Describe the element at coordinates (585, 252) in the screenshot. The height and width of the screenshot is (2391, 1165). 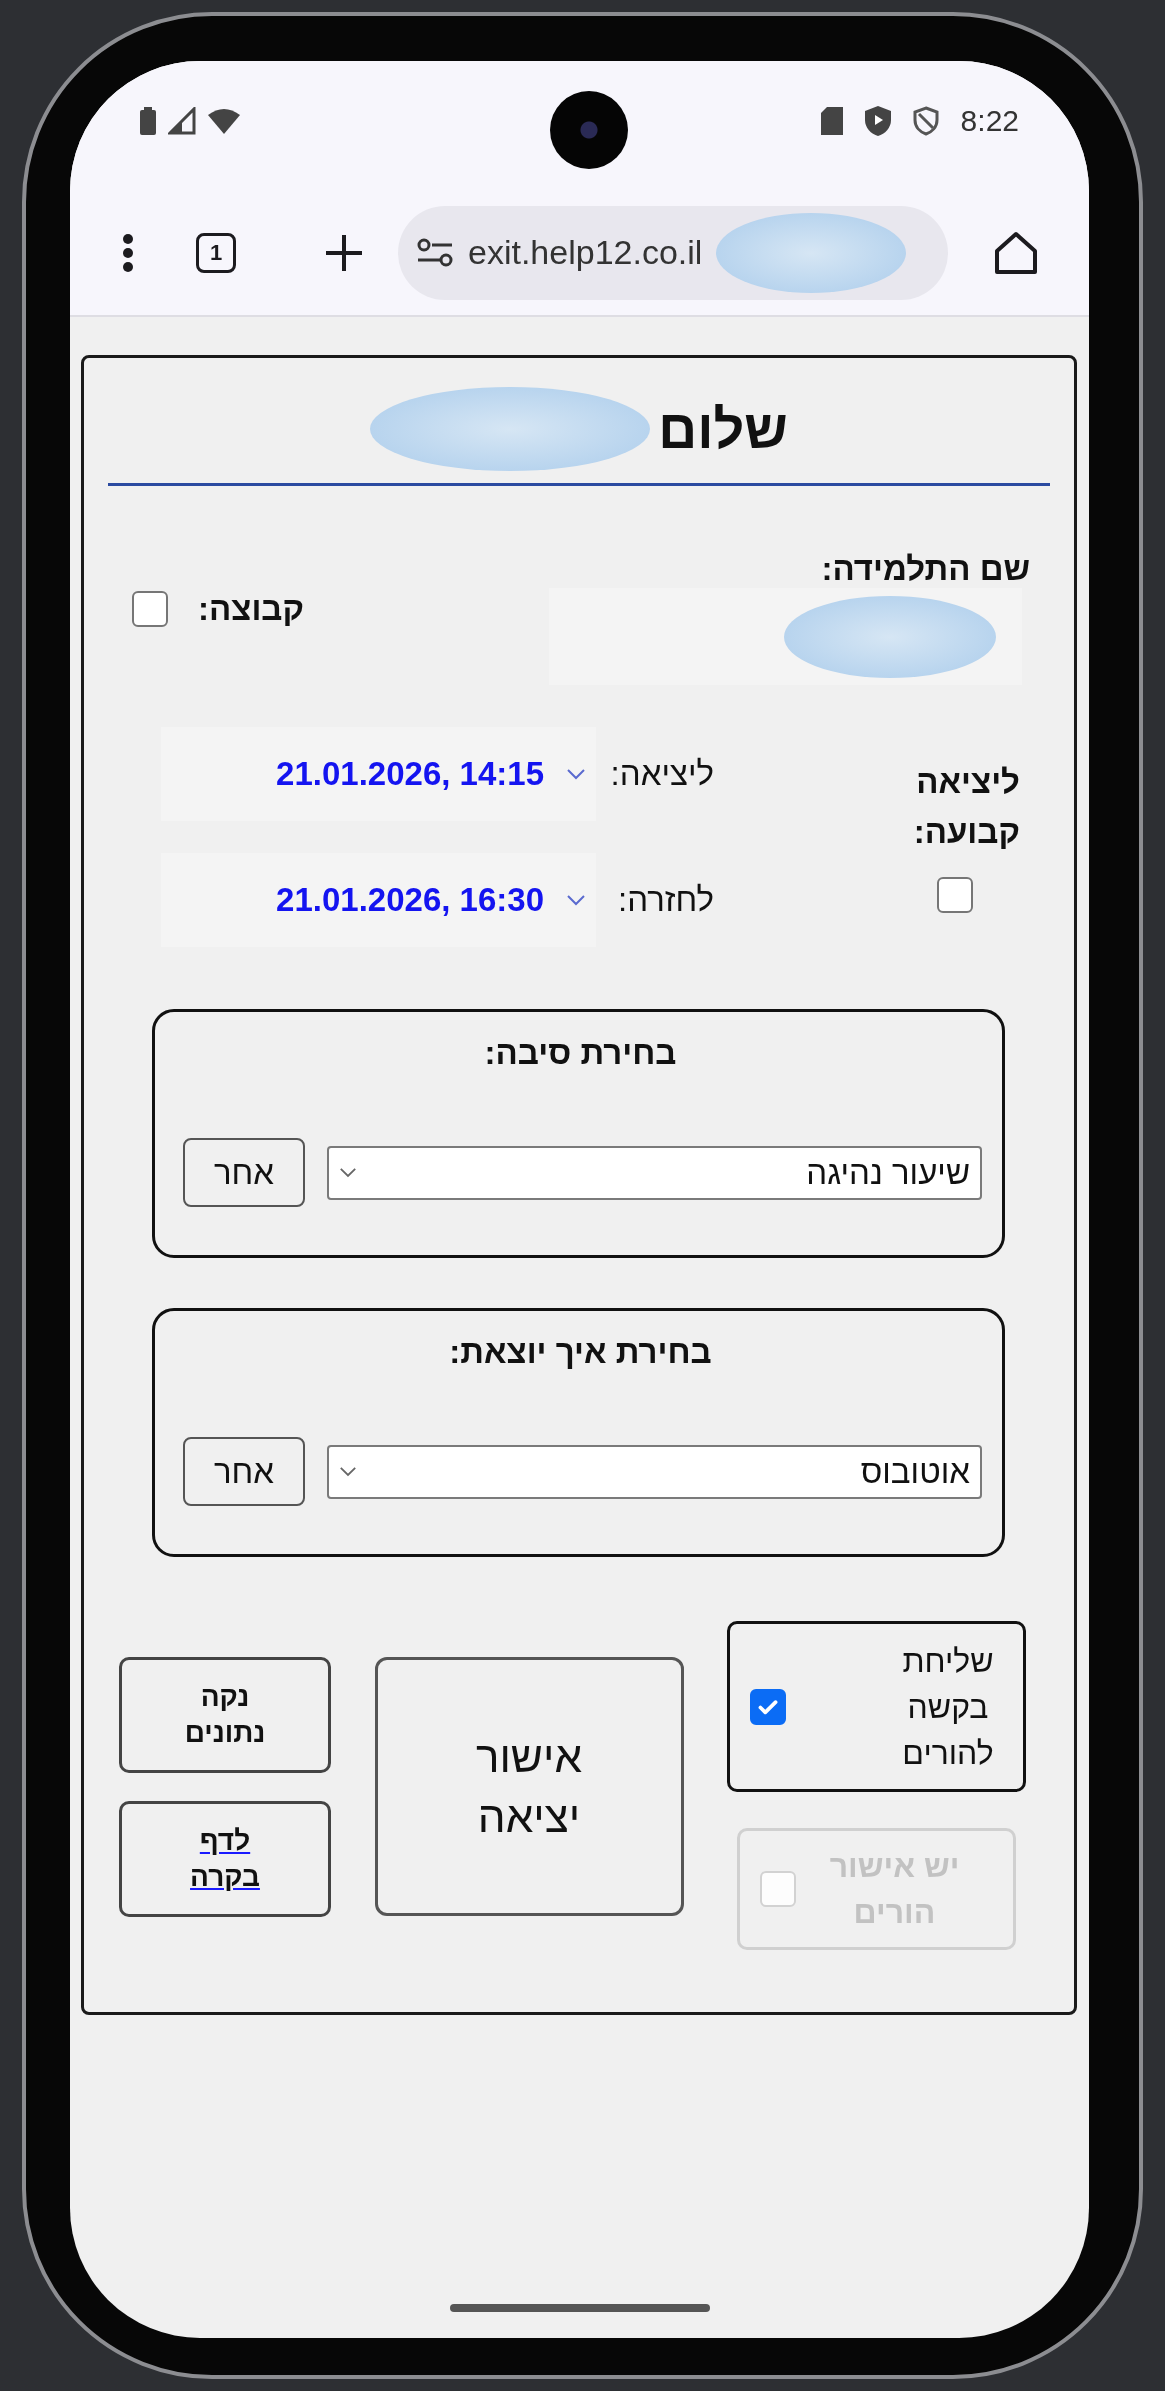
I see `url-text: exit.help12.co.il` at that location.